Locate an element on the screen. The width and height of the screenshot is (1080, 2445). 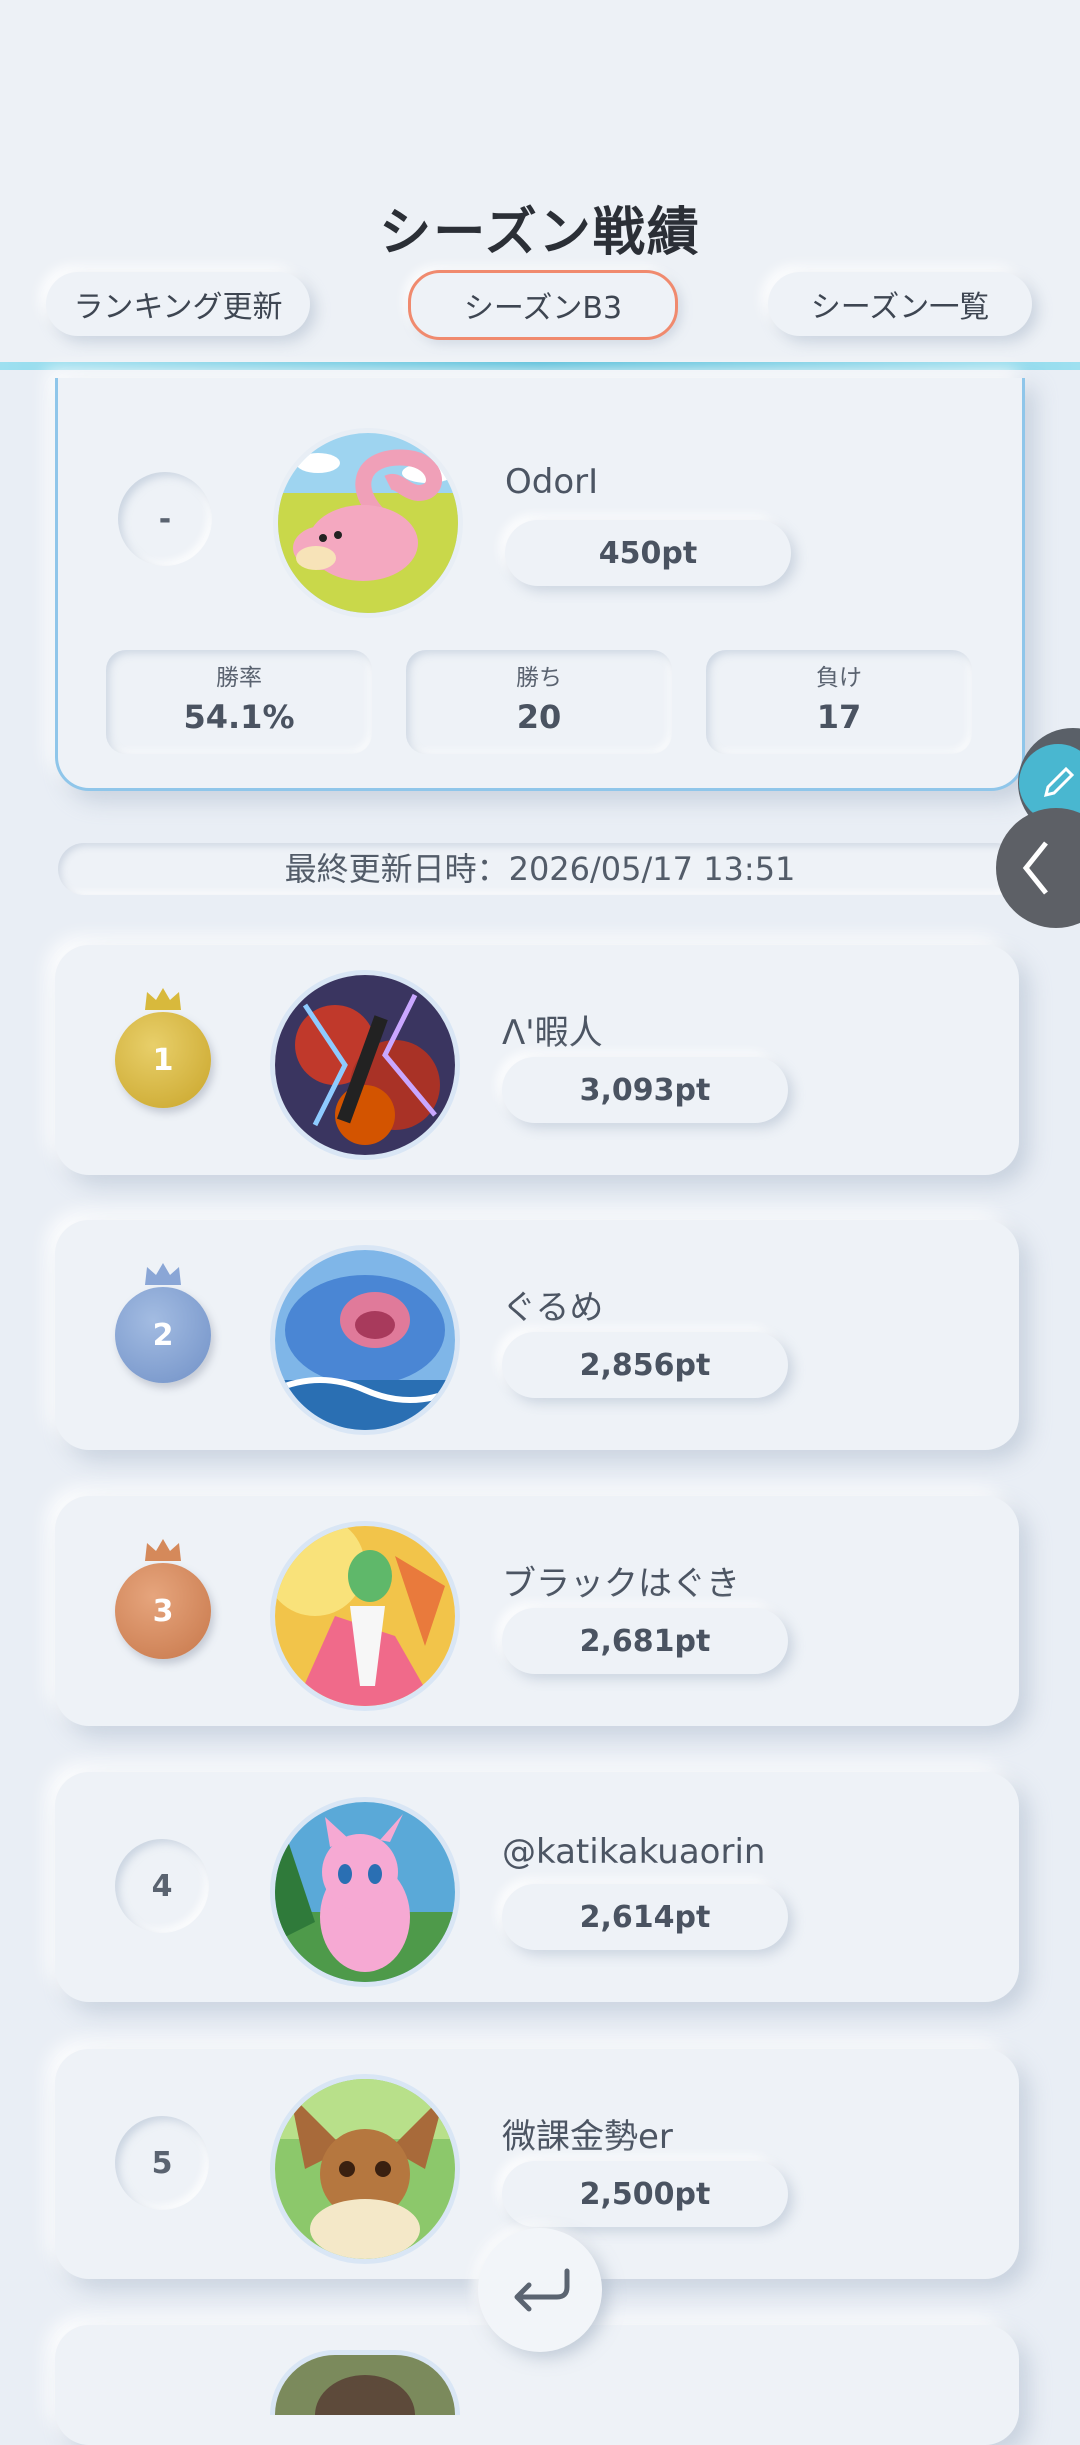
return-button is located at coordinates (540, 2290).